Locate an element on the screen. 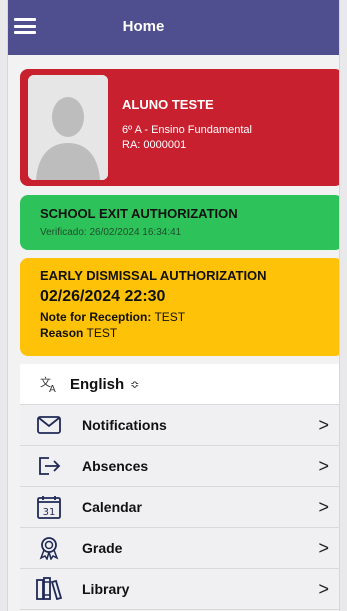 This screenshot has height=611, width=347. reason-label: Reason is located at coordinates (62, 333).